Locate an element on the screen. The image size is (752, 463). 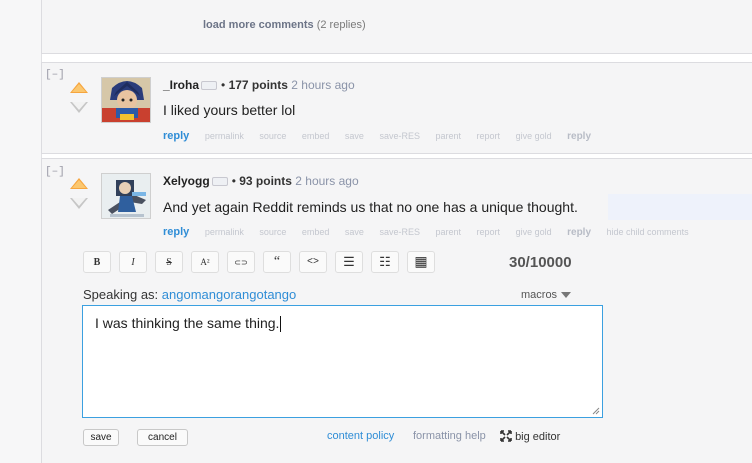
speaking-as-account: angomangorangotango is located at coordinates (229, 294).